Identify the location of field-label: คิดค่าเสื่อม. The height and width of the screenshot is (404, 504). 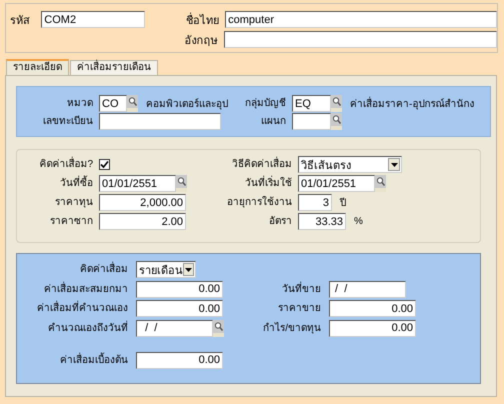
(74, 269).